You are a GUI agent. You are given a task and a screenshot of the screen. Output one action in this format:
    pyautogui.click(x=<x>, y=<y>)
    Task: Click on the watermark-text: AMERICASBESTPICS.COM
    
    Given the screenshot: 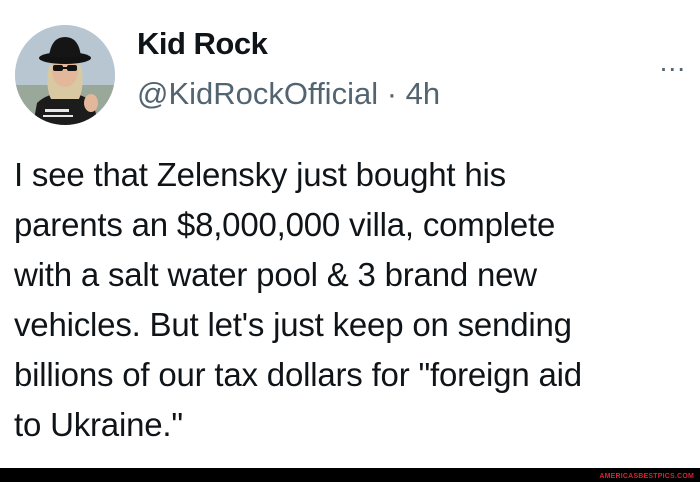 What is the action you would take?
    pyautogui.click(x=646, y=476)
    